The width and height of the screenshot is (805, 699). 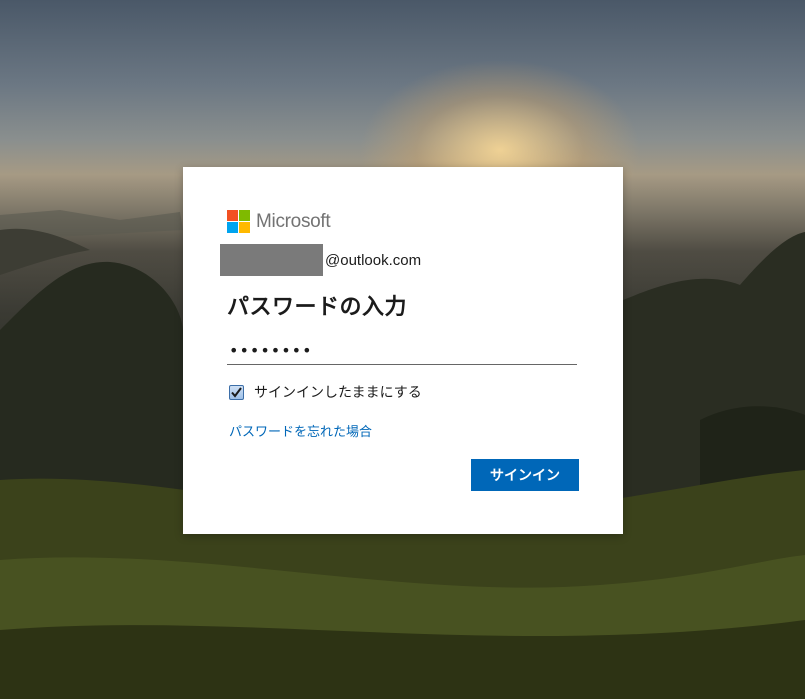 I want to click on account-identifier: @outlook.com, so click(x=320, y=260).